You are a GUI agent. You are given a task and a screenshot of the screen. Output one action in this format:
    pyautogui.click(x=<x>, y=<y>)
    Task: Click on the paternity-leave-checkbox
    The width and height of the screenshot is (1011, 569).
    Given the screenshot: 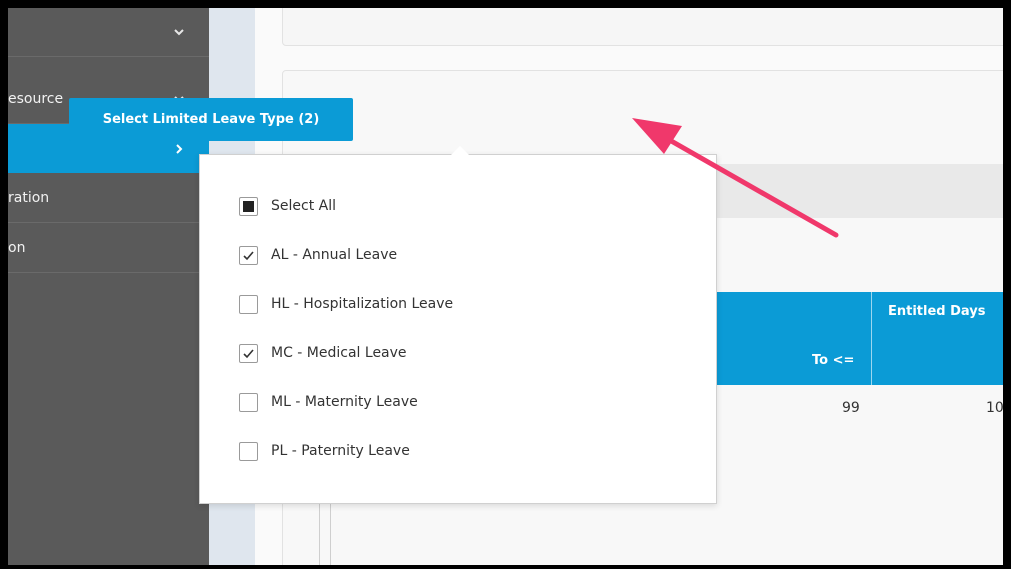 What is the action you would take?
    pyautogui.click(x=248, y=451)
    